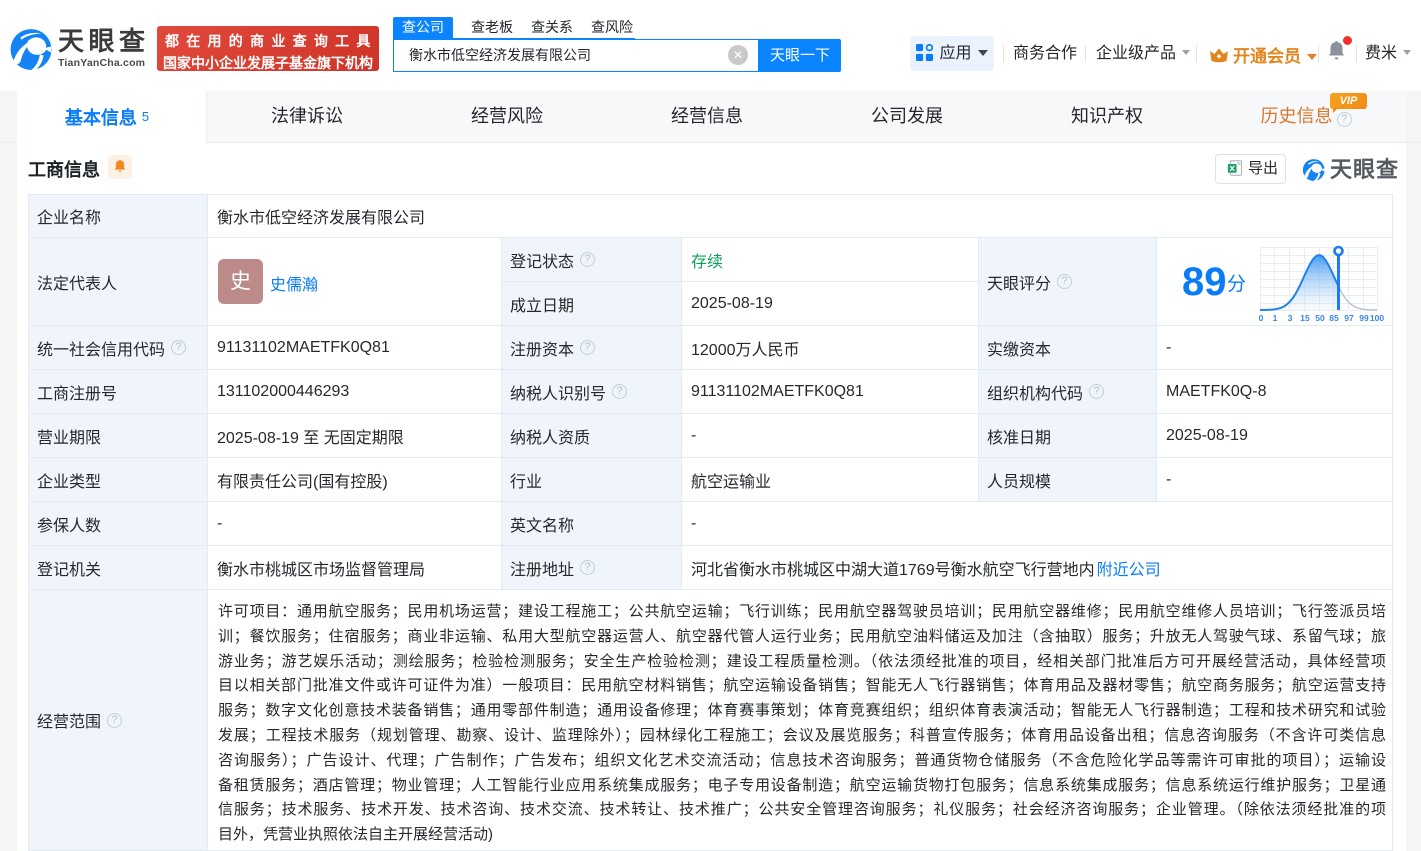 This screenshot has width=1421, height=851. What do you see at coordinates (1377, 318) in the screenshot?
I see `svg-text: 100` at bounding box center [1377, 318].